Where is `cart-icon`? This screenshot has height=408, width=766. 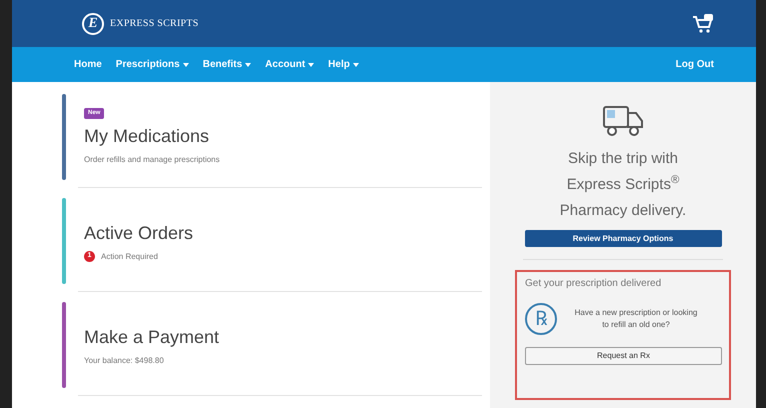 cart-icon is located at coordinates (703, 24).